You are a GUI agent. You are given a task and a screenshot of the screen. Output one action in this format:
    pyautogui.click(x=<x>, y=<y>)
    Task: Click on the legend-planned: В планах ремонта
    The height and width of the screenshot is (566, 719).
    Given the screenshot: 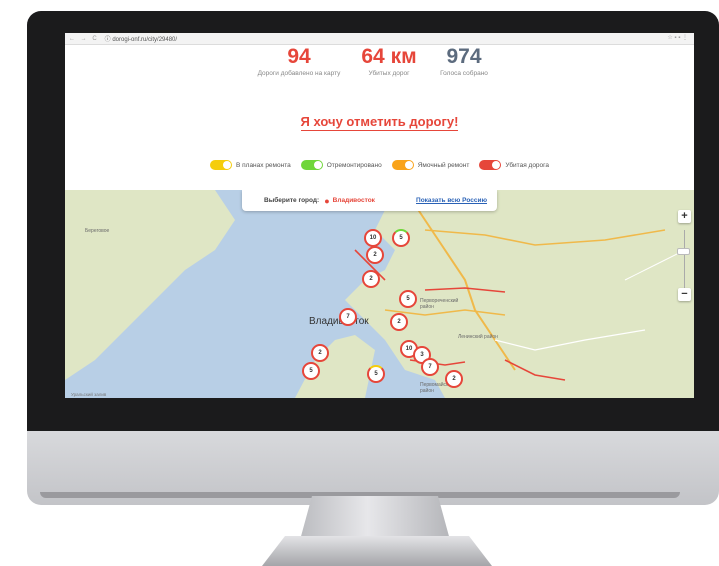 What is the action you would take?
    pyautogui.click(x=250, y=165)
    